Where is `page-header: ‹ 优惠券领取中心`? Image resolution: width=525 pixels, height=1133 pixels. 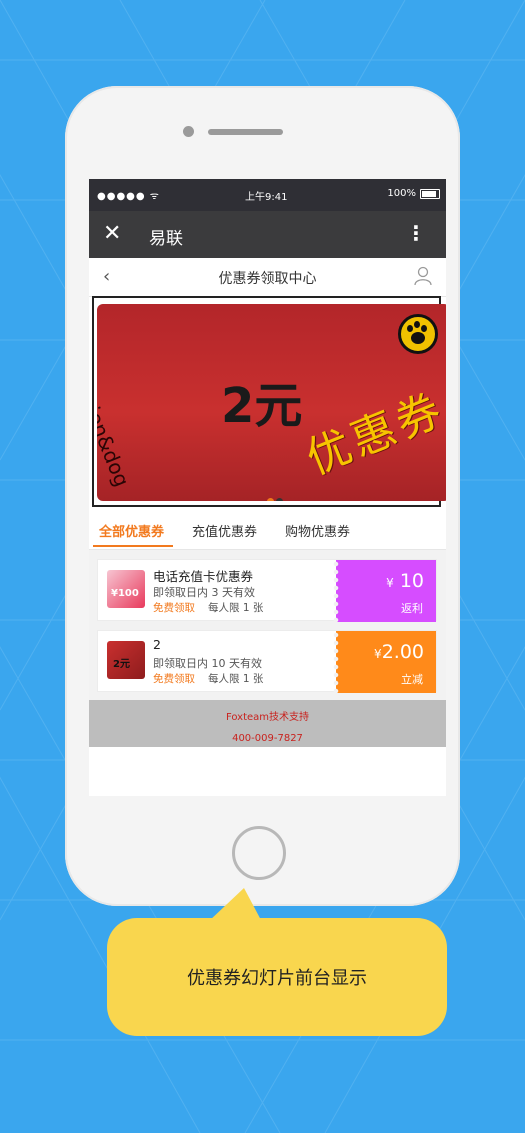
page-header: ‹ 优惠券领取中心 is located at coordinates (267, 277).